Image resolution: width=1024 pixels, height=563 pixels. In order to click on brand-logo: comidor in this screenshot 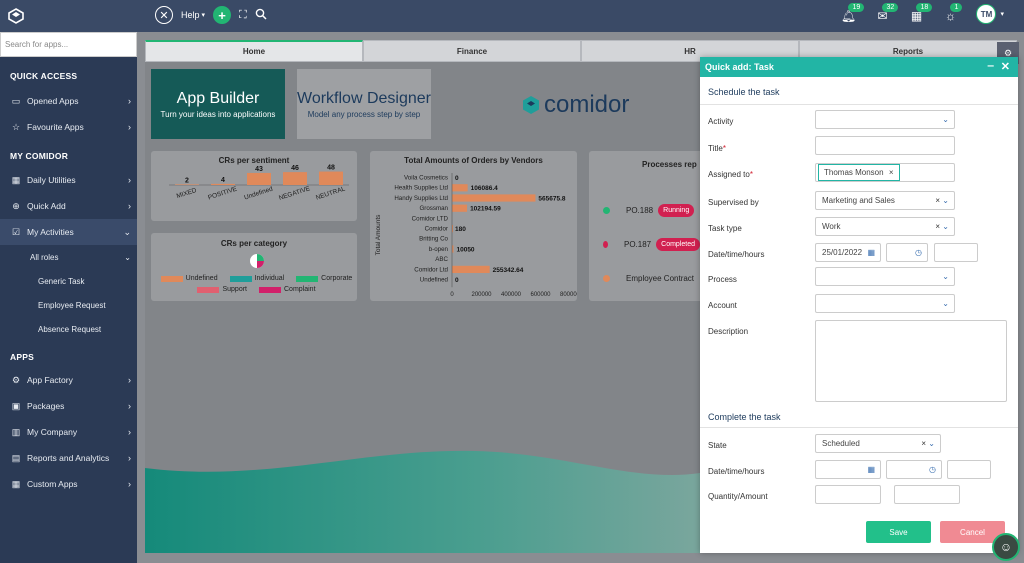, I will do `click(575, 105)`.